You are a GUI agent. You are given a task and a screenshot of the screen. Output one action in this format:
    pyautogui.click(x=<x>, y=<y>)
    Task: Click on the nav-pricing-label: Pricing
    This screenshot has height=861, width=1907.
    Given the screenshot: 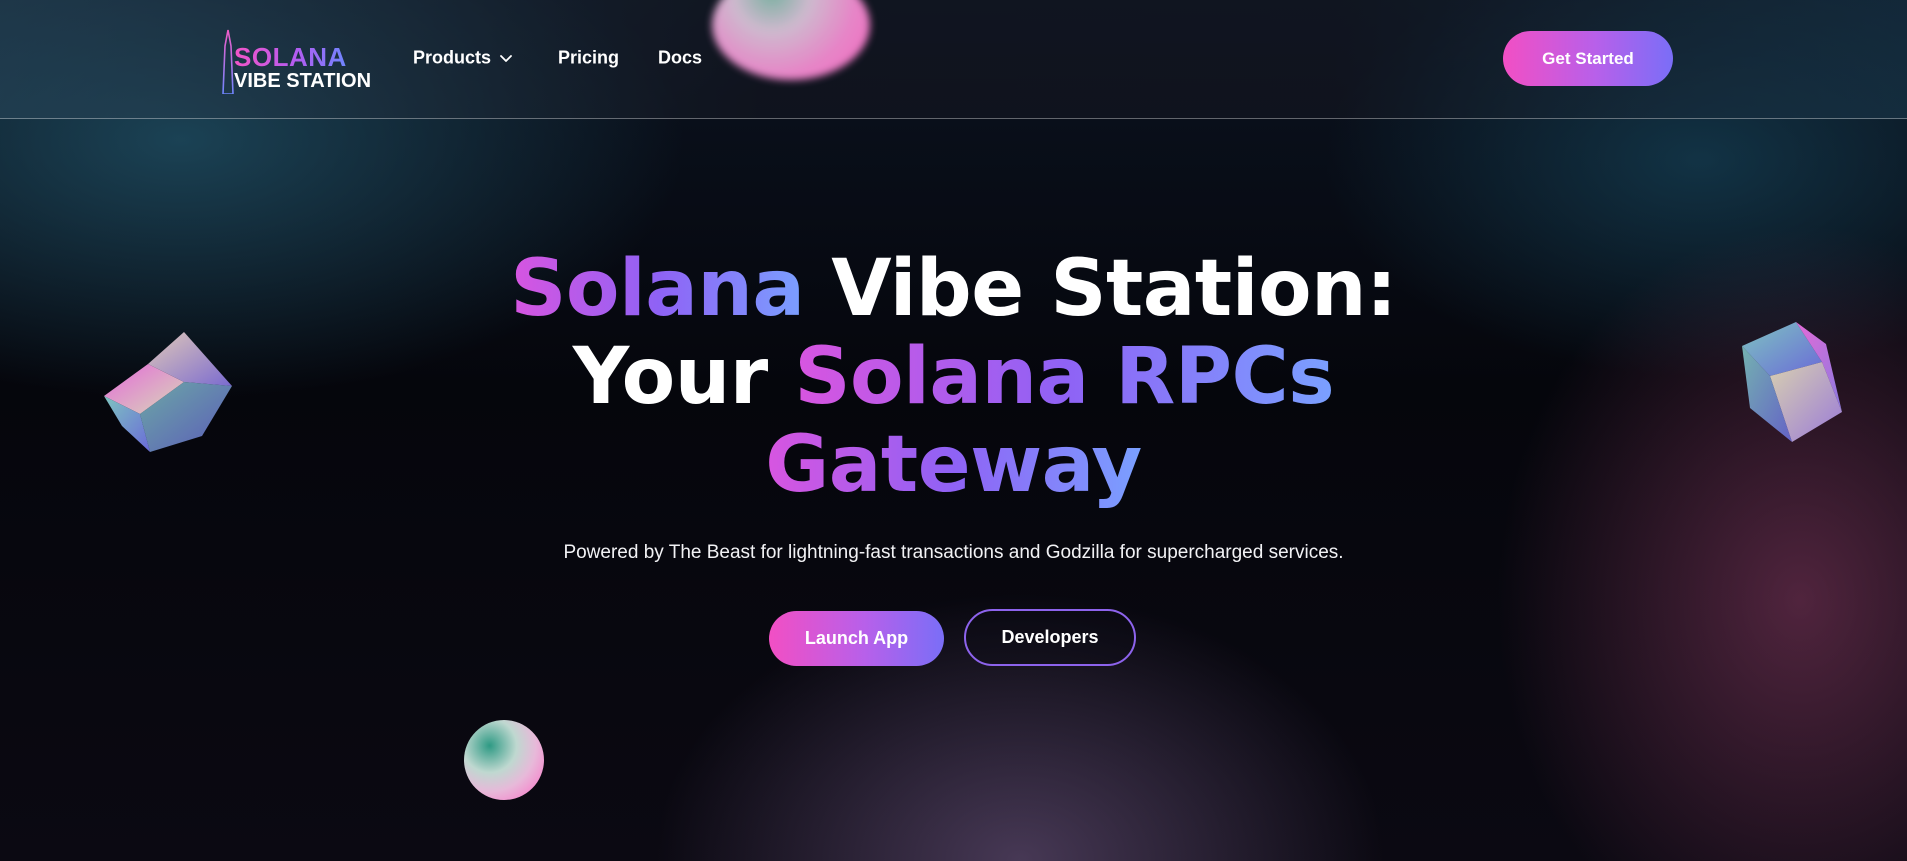 What is the action you would take?
    pyautogui.click(x=589, y=57)
    